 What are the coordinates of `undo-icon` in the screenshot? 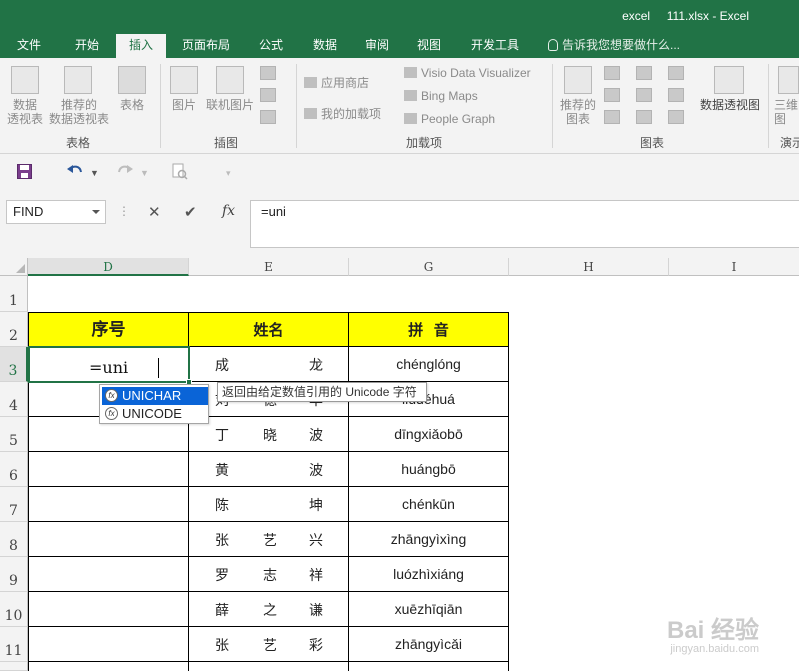 It's located at (75, 171).